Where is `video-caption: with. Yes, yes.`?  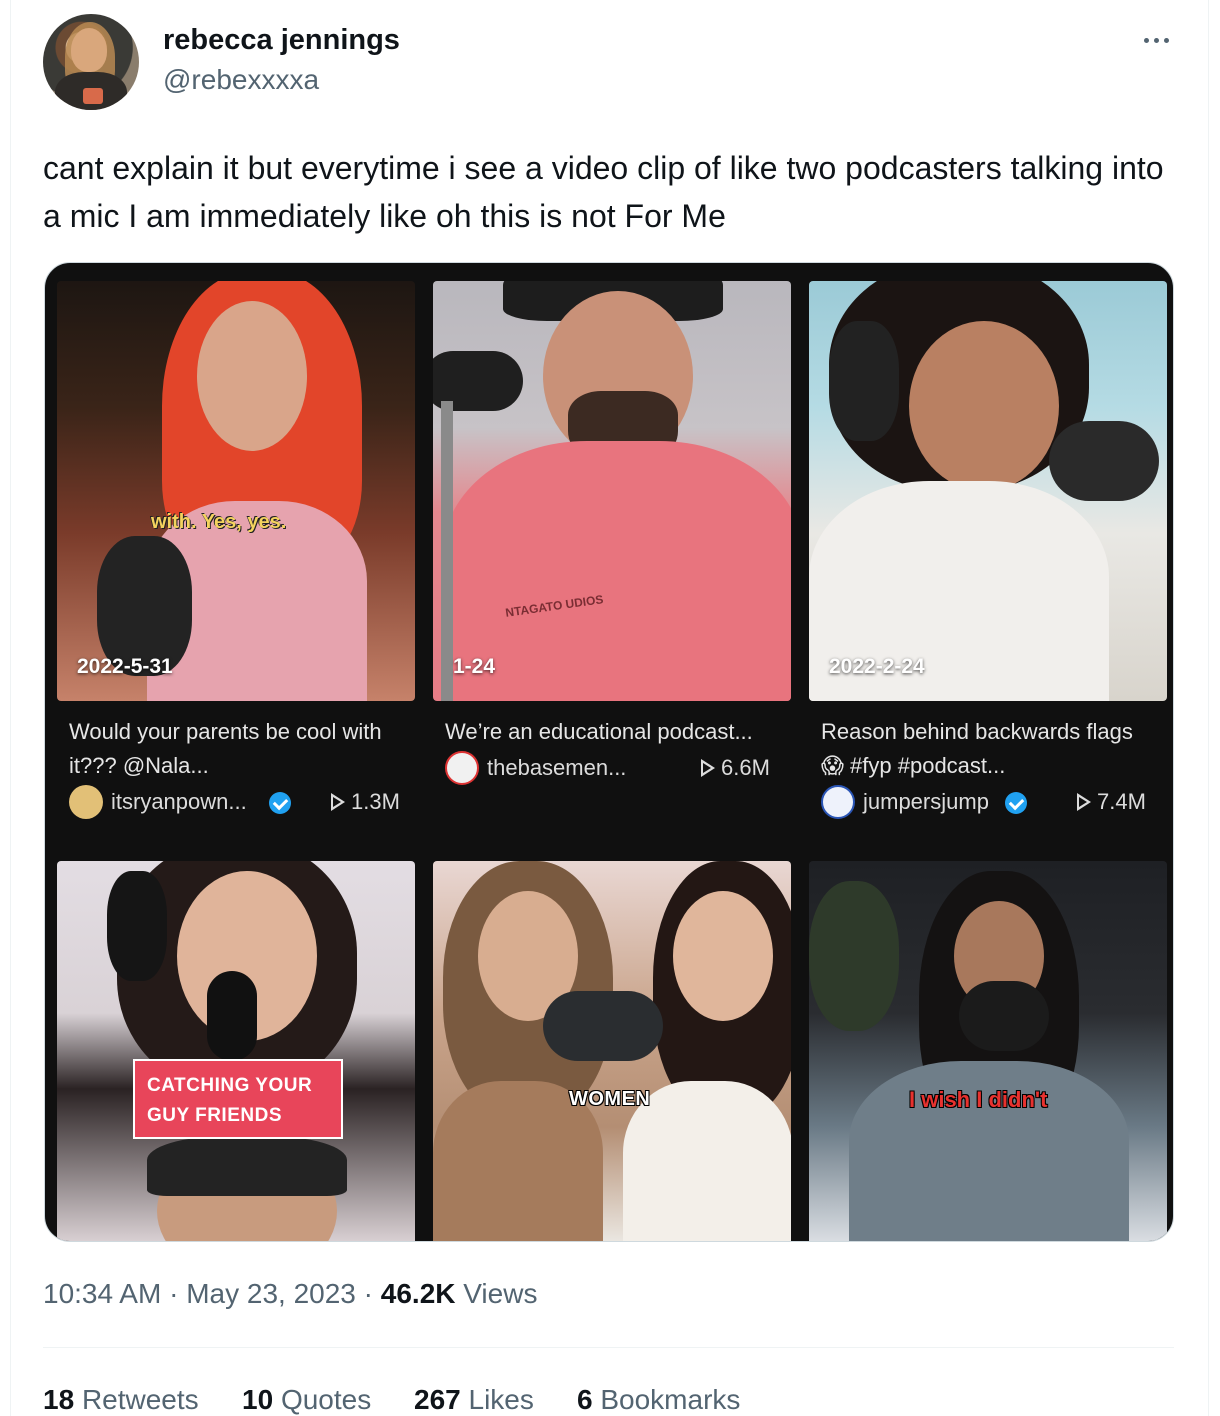
video-caption: with. Yes, yes. is located at coordinates (219, 522).